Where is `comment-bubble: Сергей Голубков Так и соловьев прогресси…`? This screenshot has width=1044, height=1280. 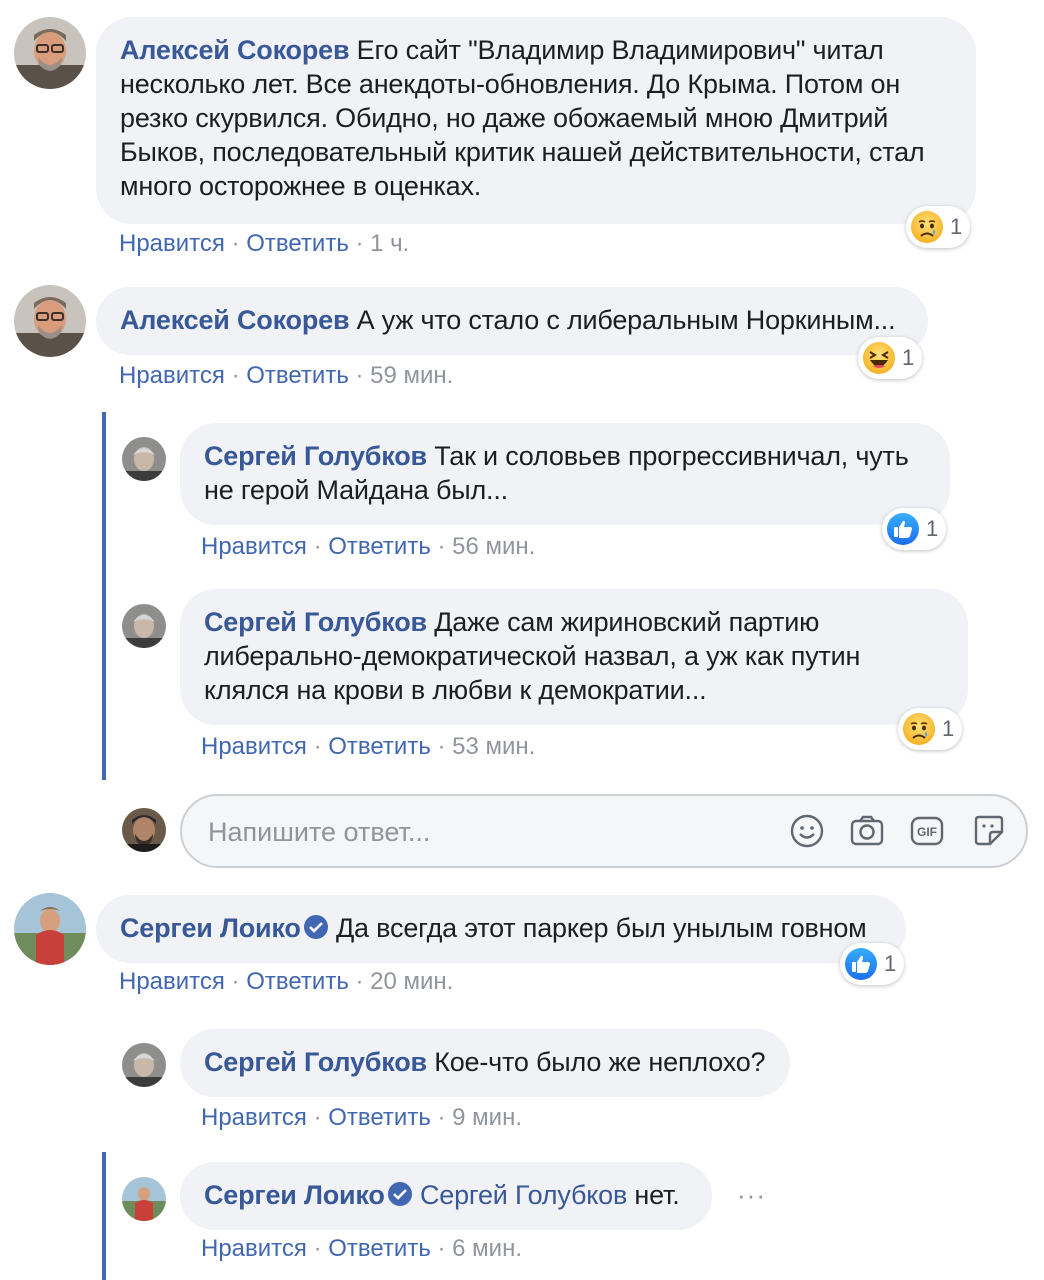 comment-bubble: Сергей Голубков Так и соловьев прогресси… is located at coordinates (565, 474).